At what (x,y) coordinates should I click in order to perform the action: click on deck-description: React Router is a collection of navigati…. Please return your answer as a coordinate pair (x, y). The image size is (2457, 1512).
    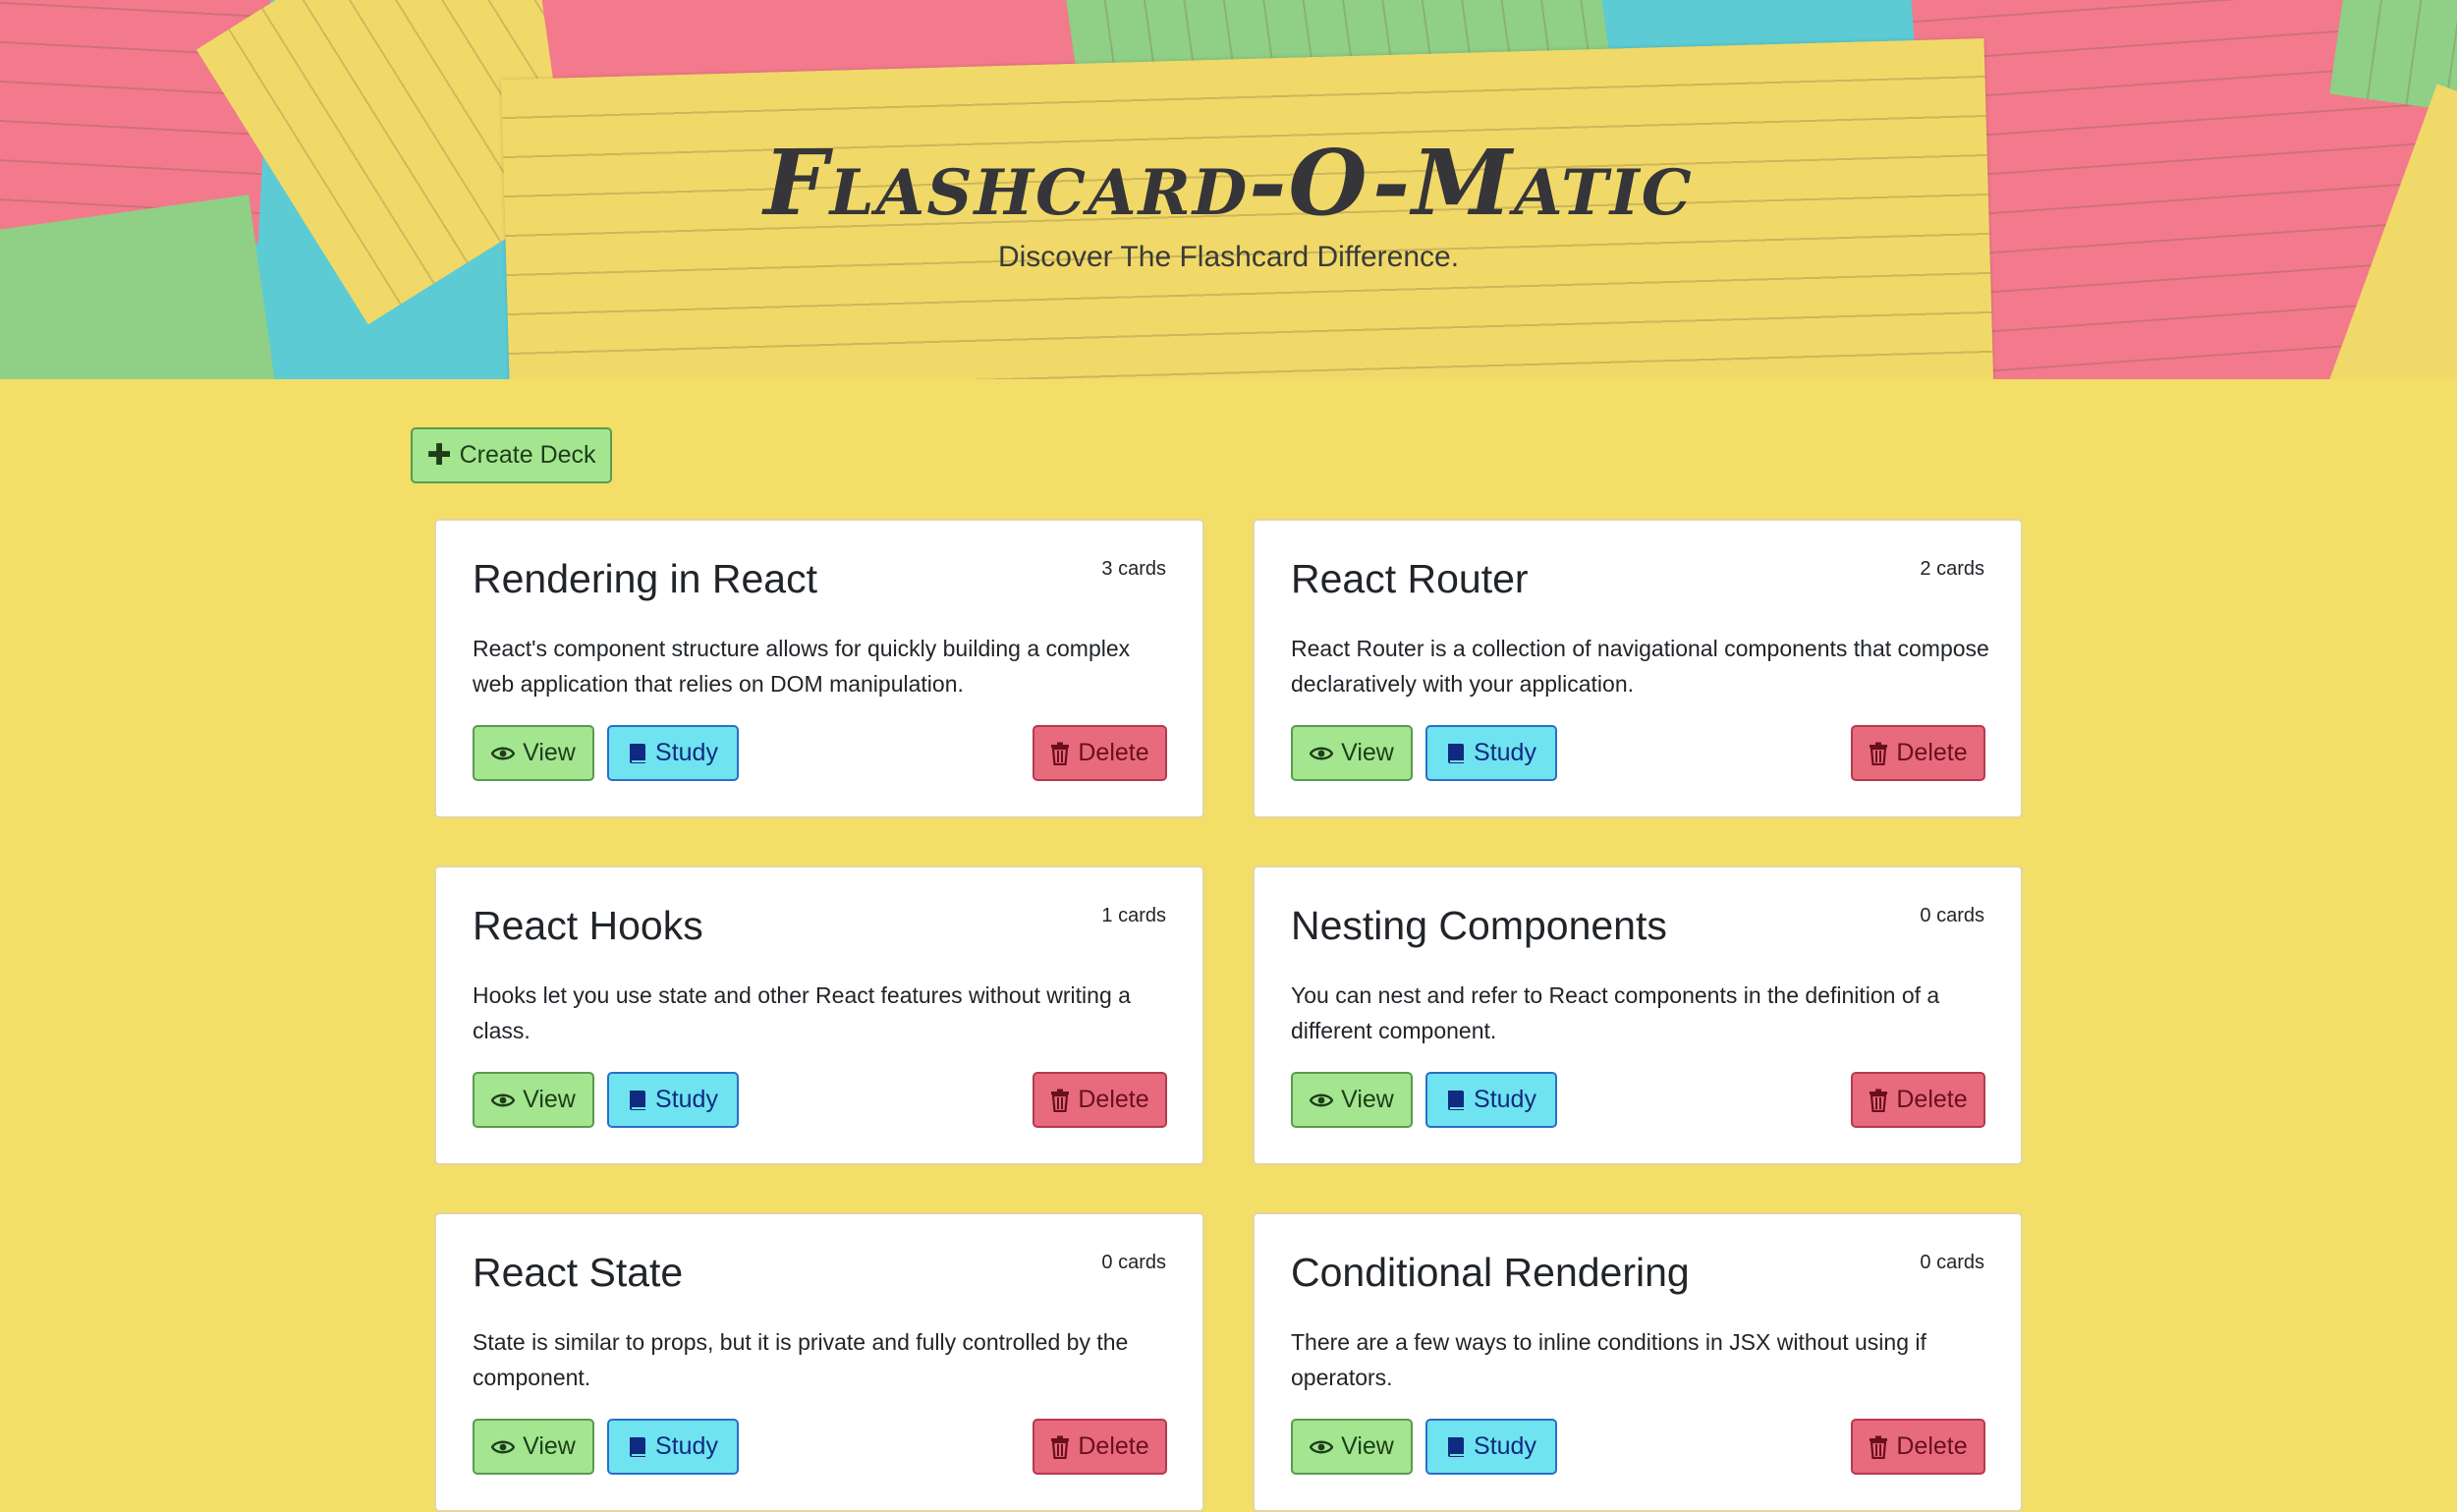
    Looking at the image, I should click on (1640, 666).